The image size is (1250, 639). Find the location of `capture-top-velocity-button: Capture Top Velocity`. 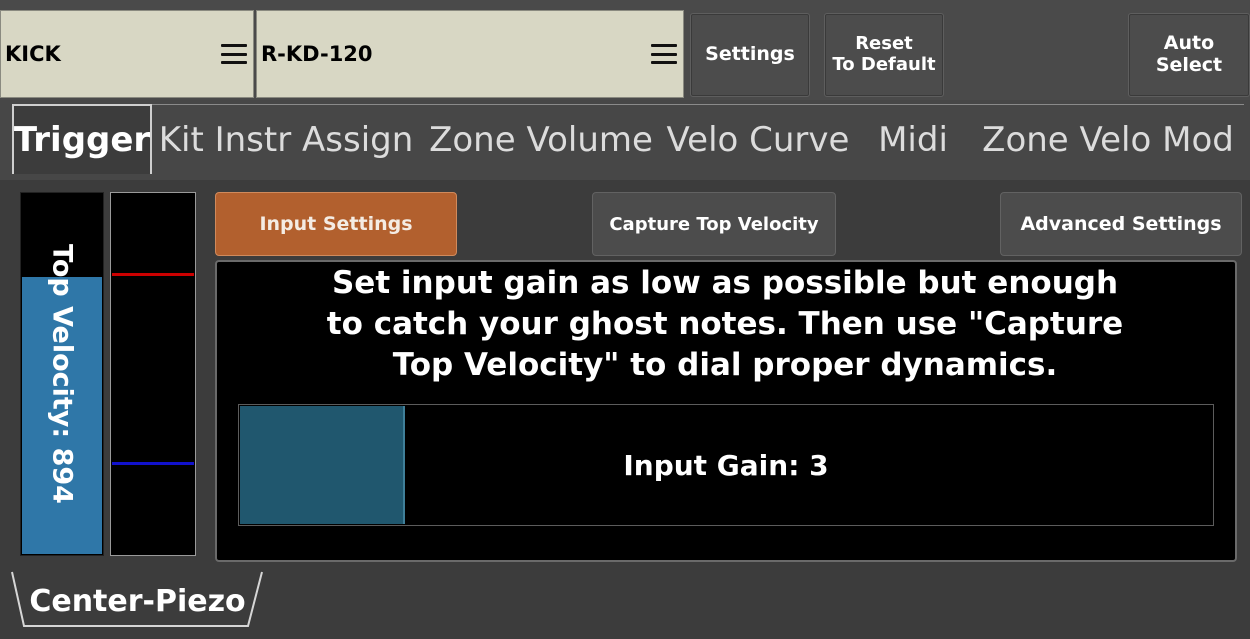

capture-top-velocity-button: Capture Top Velocity is located at coordinates (714, 224).